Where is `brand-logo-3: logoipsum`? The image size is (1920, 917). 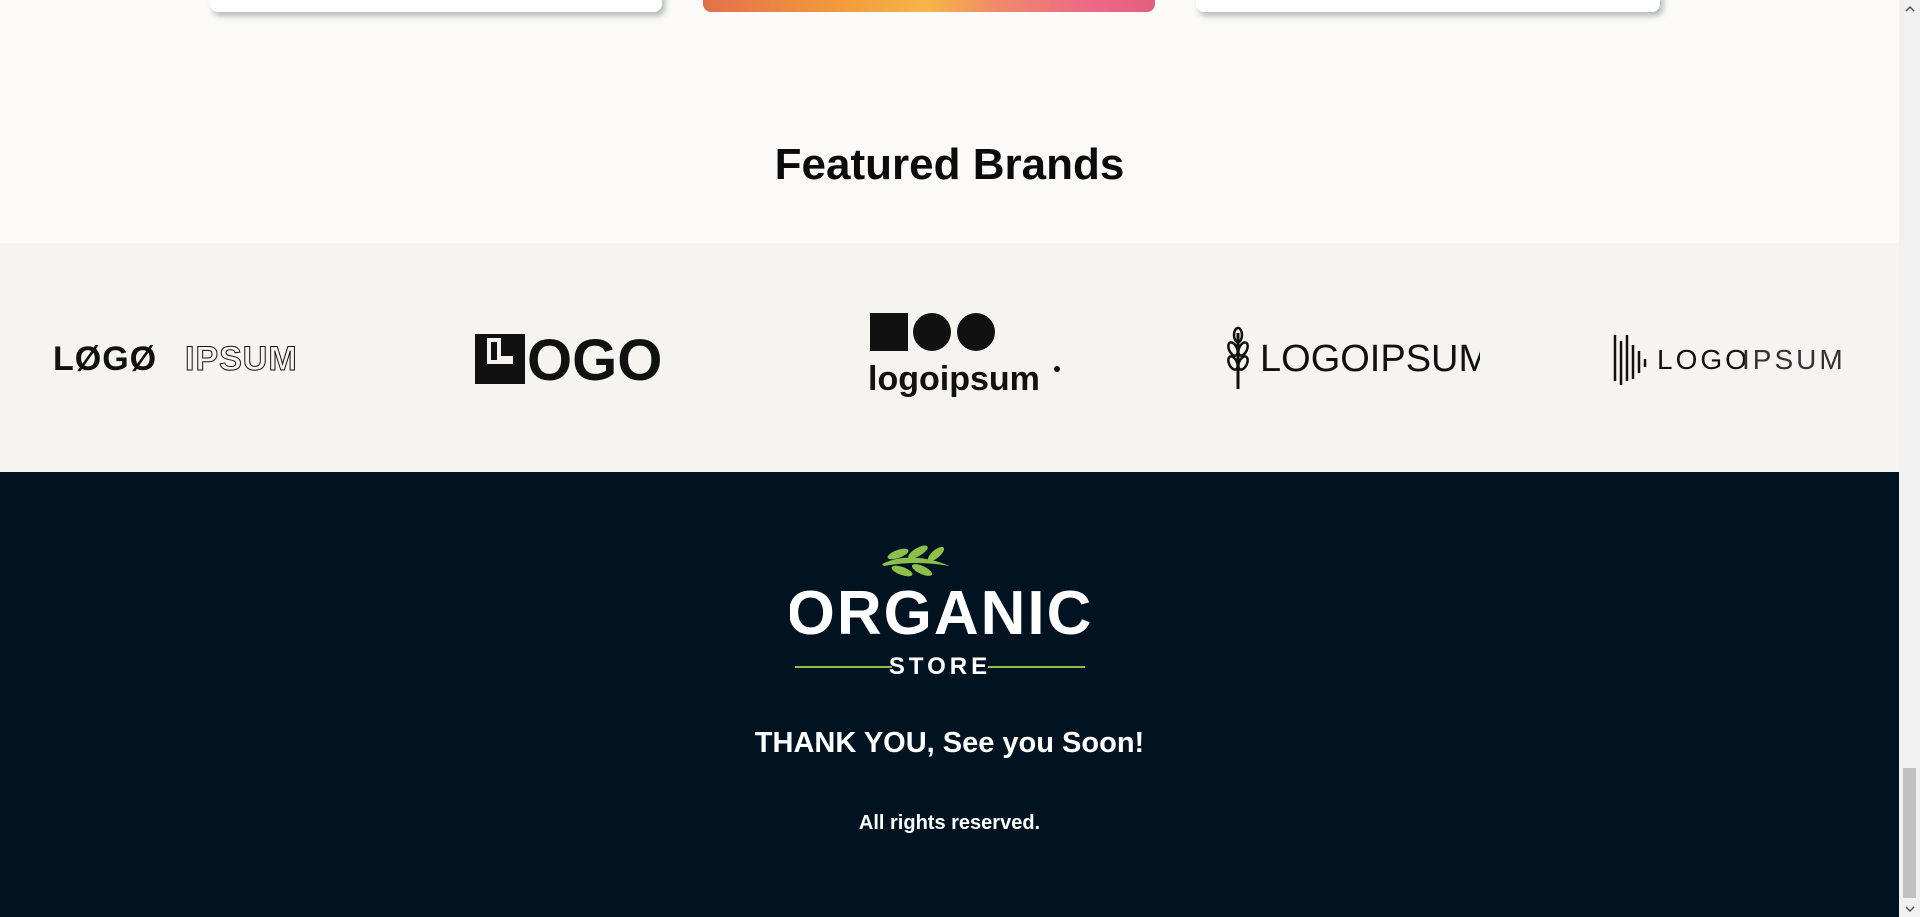 brand-logo-3: logoipsum is located at coordinates (960, 357).